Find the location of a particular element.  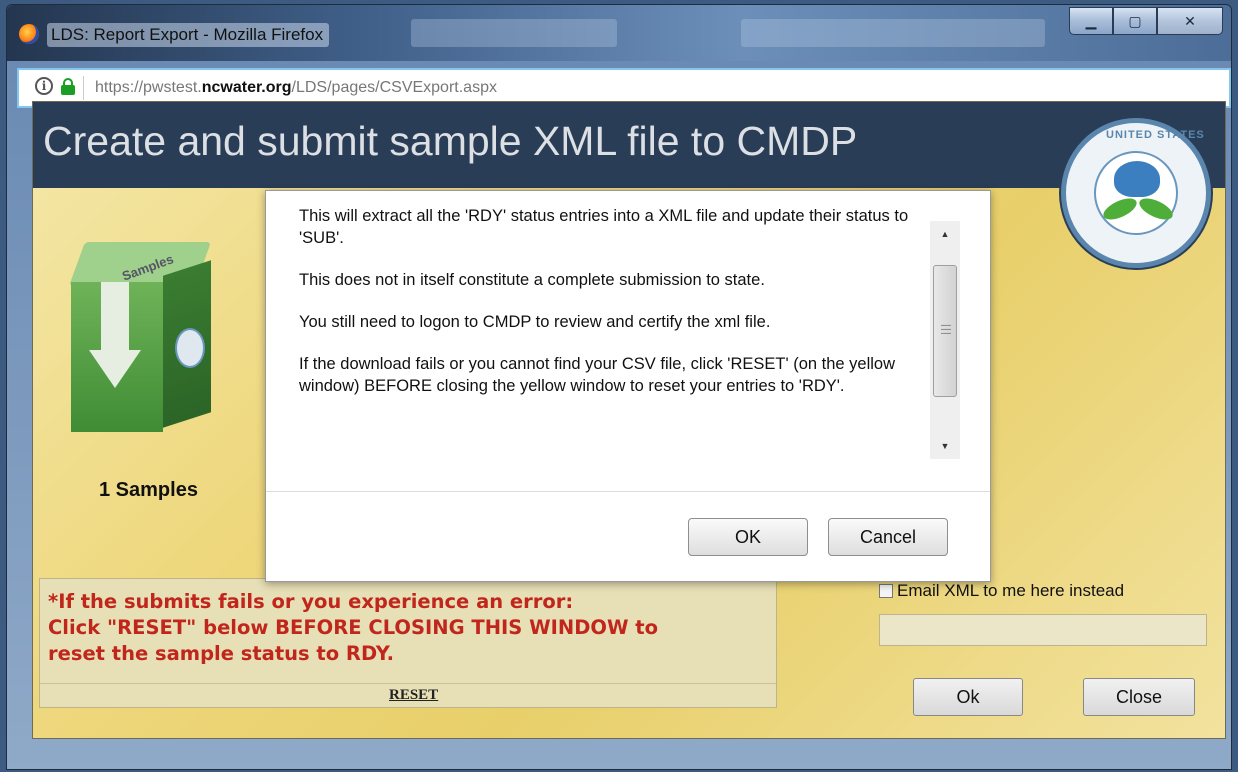

ok-button: Ok is located at coordinates (968, 697).